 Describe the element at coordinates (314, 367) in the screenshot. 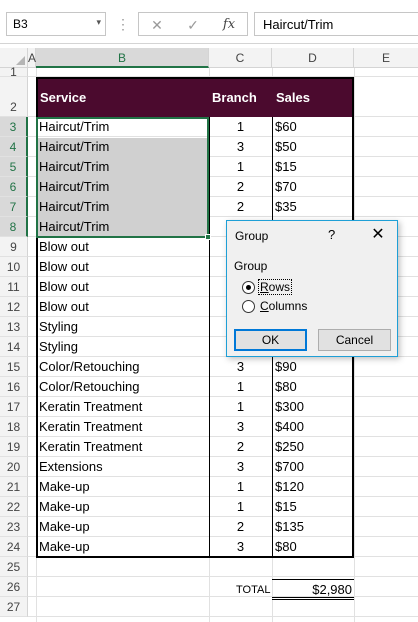

I see `cell-sales: $90` at that location.